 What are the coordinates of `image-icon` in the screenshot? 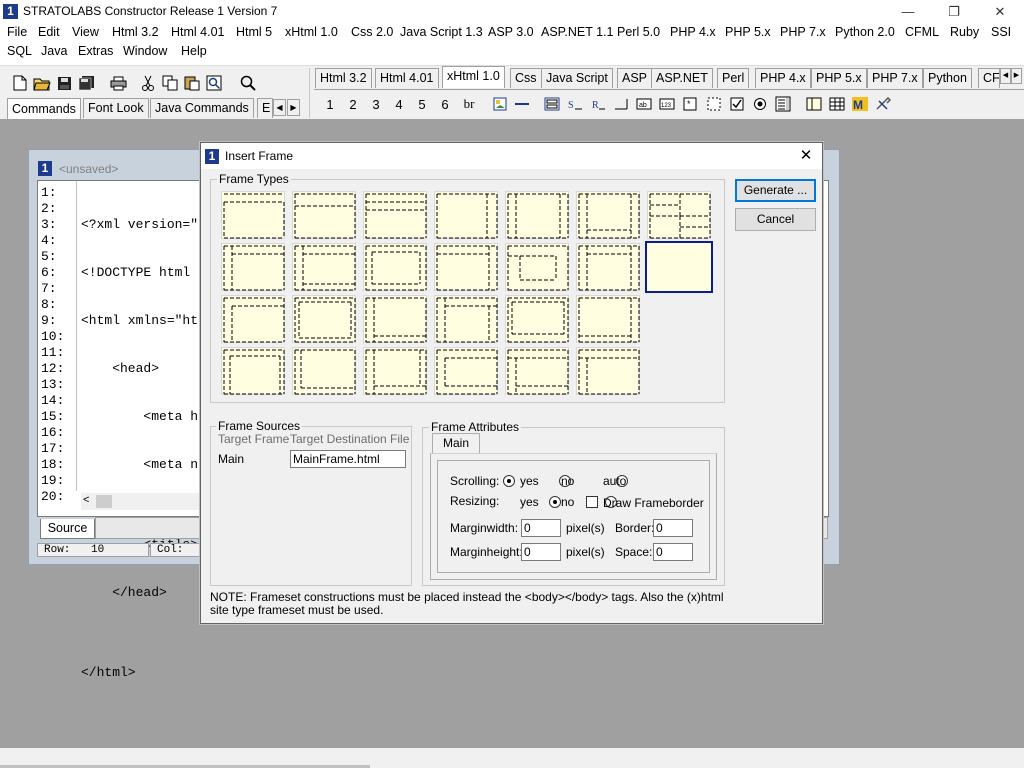 It's located at (500, 104).